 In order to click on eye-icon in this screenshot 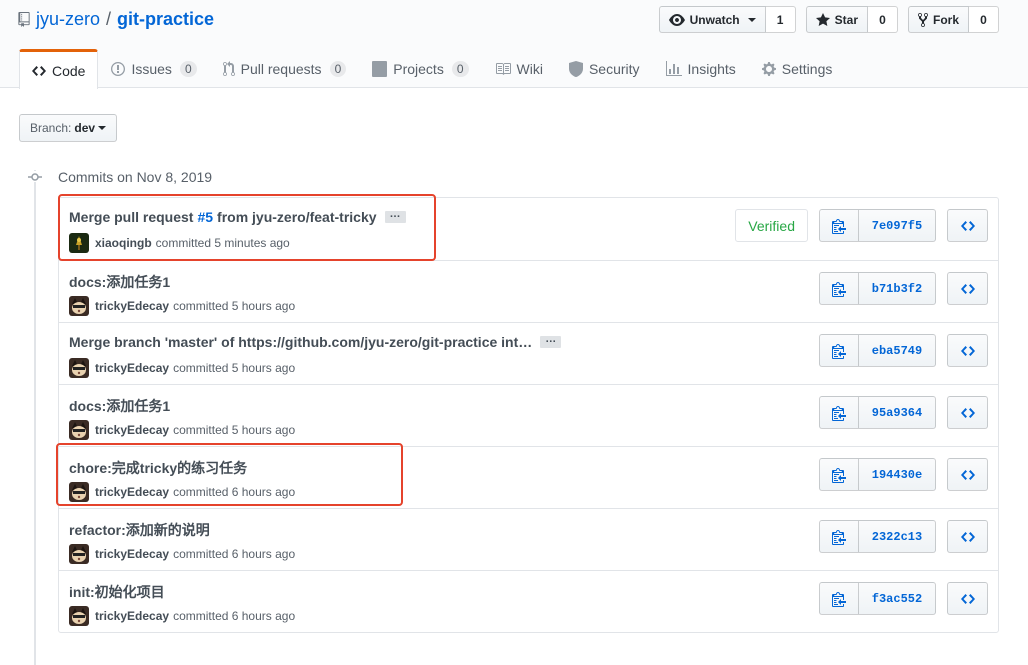, I will do `click(676, 19)`.